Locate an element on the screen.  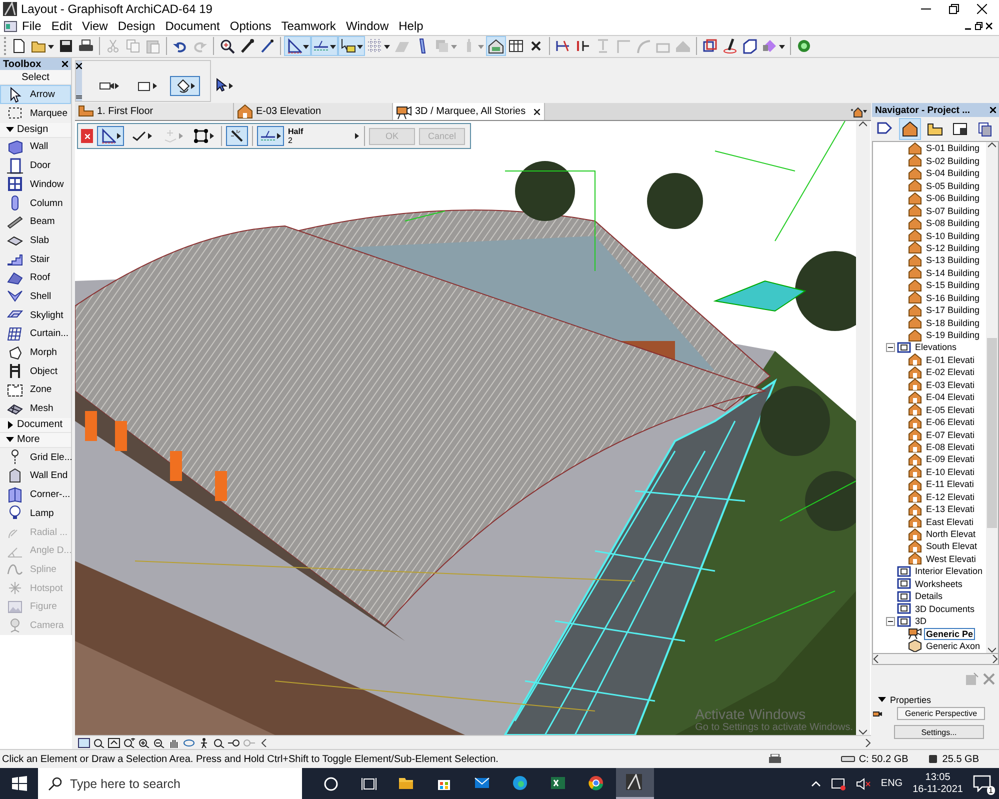
tool-item: Window is located at coordinates (35, 184).